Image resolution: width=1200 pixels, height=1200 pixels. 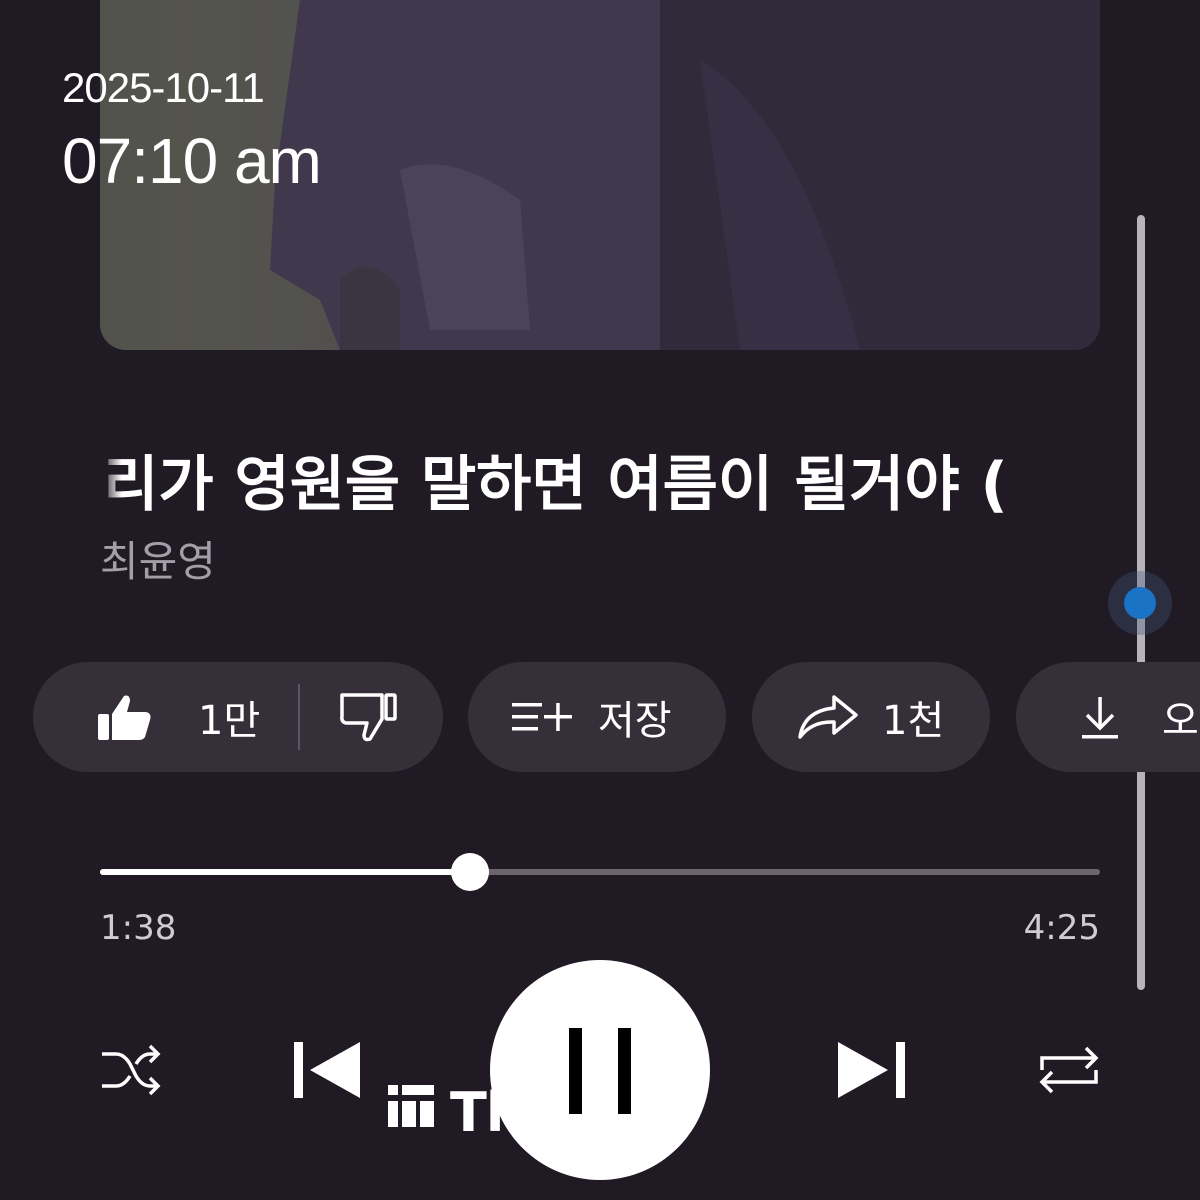 What do you see at coordinates (178, 717) in the screenshot?
I see `like-button: 1만` at bounding box center [178, 717].